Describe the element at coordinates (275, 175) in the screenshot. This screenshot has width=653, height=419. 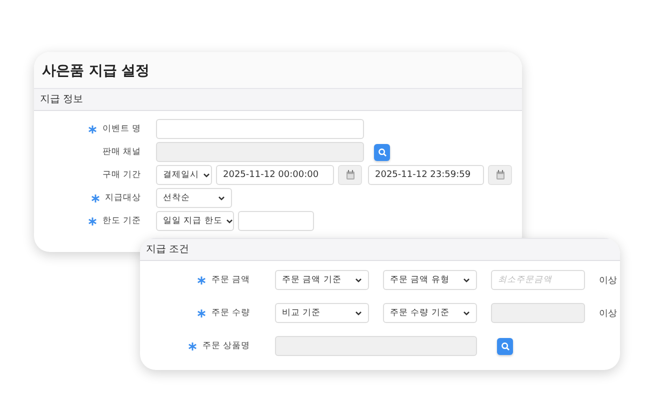
I see `date-field: 2025-11-12 00:00:00` at that location.